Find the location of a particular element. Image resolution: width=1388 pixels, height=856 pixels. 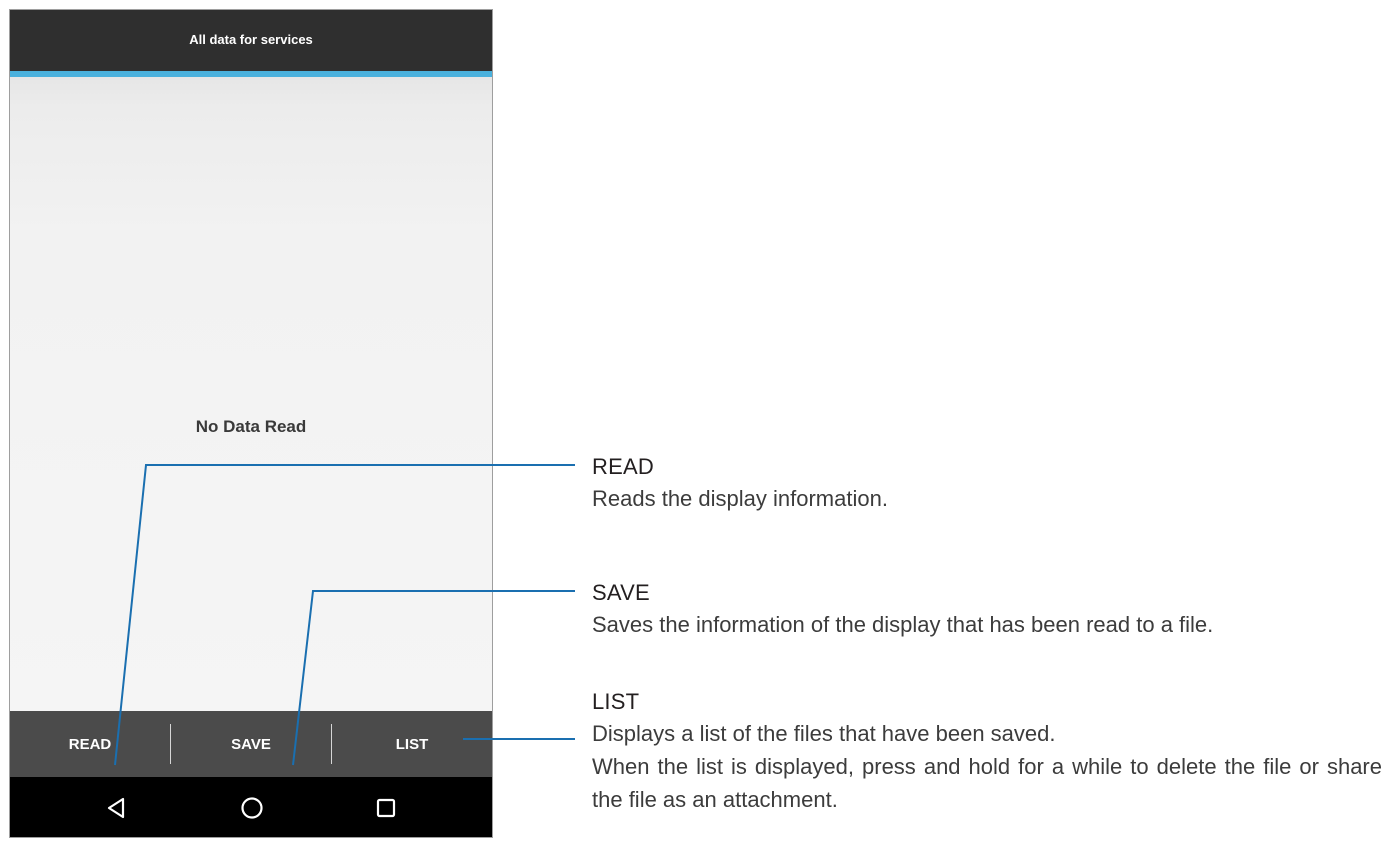

button-bar: READ SAVE LIST is located at coordinates (251, 744).